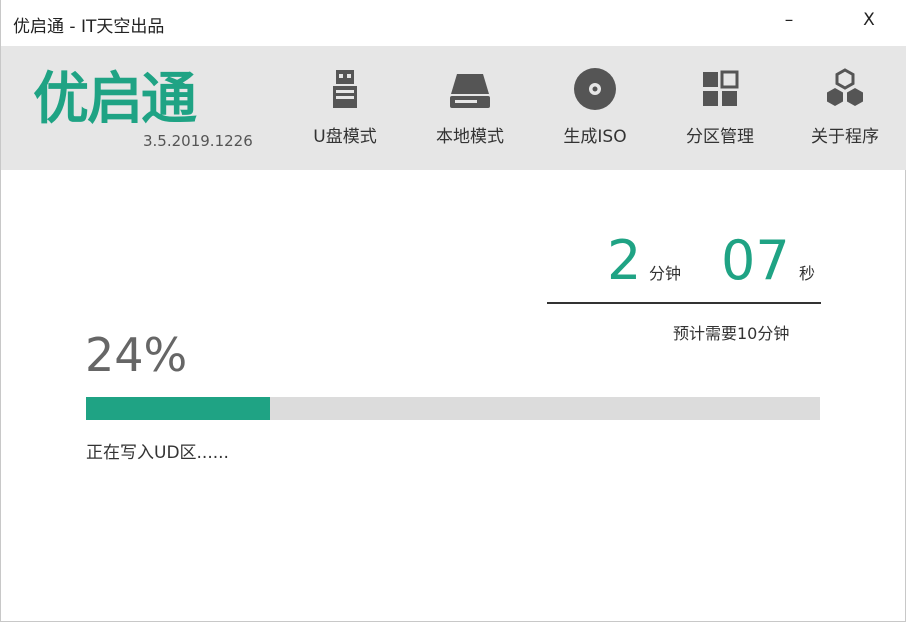 This screenshot has width=906, height=622. Describe the element at coordinates (345, 89) in the screenshot. I see `usb-drive-icon` at that location.